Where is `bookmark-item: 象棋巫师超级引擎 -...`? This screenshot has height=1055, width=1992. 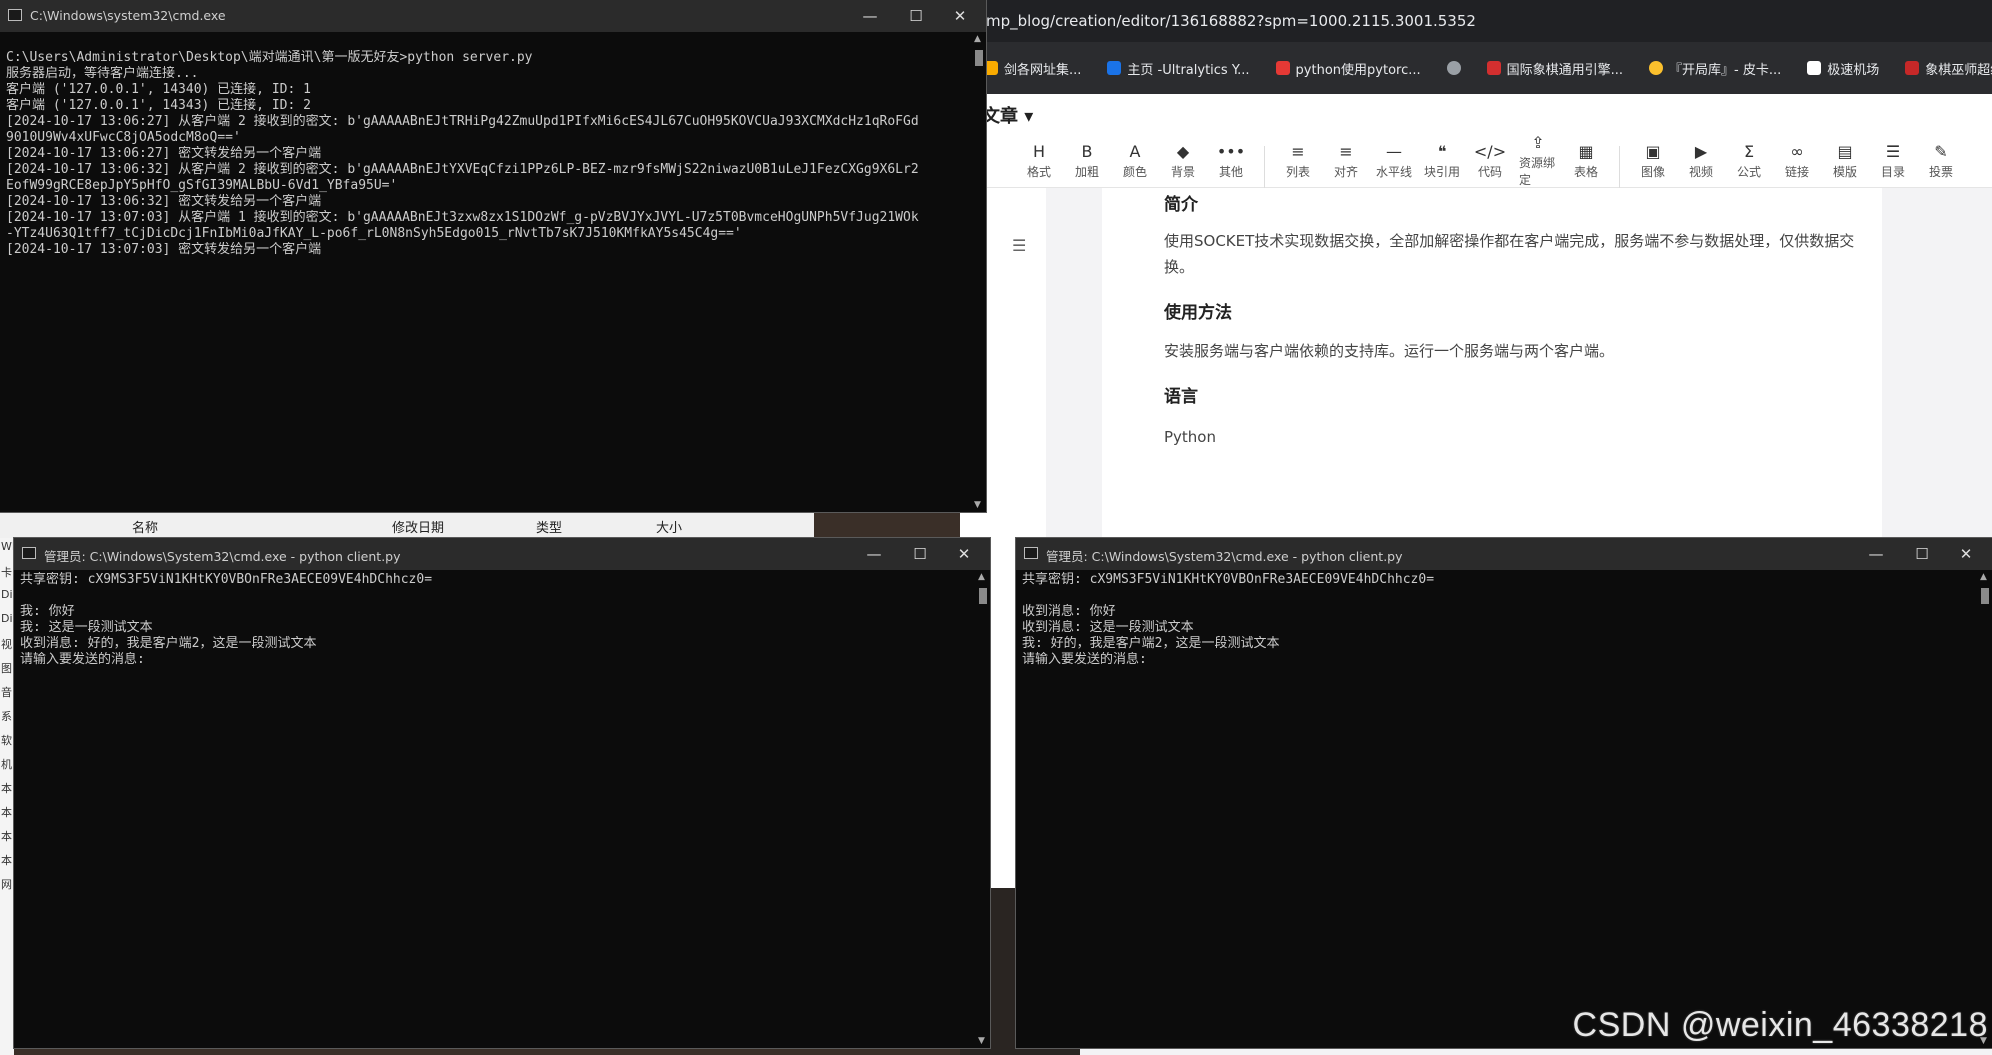
bookmark-item: 象棋巫师超级引擎 -... is located at coordinates (1948, 68).